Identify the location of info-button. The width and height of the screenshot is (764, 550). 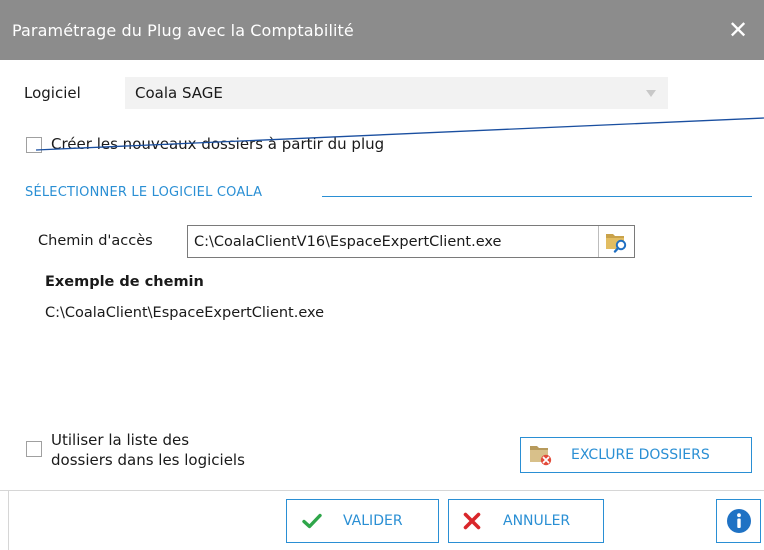
(738, 521).